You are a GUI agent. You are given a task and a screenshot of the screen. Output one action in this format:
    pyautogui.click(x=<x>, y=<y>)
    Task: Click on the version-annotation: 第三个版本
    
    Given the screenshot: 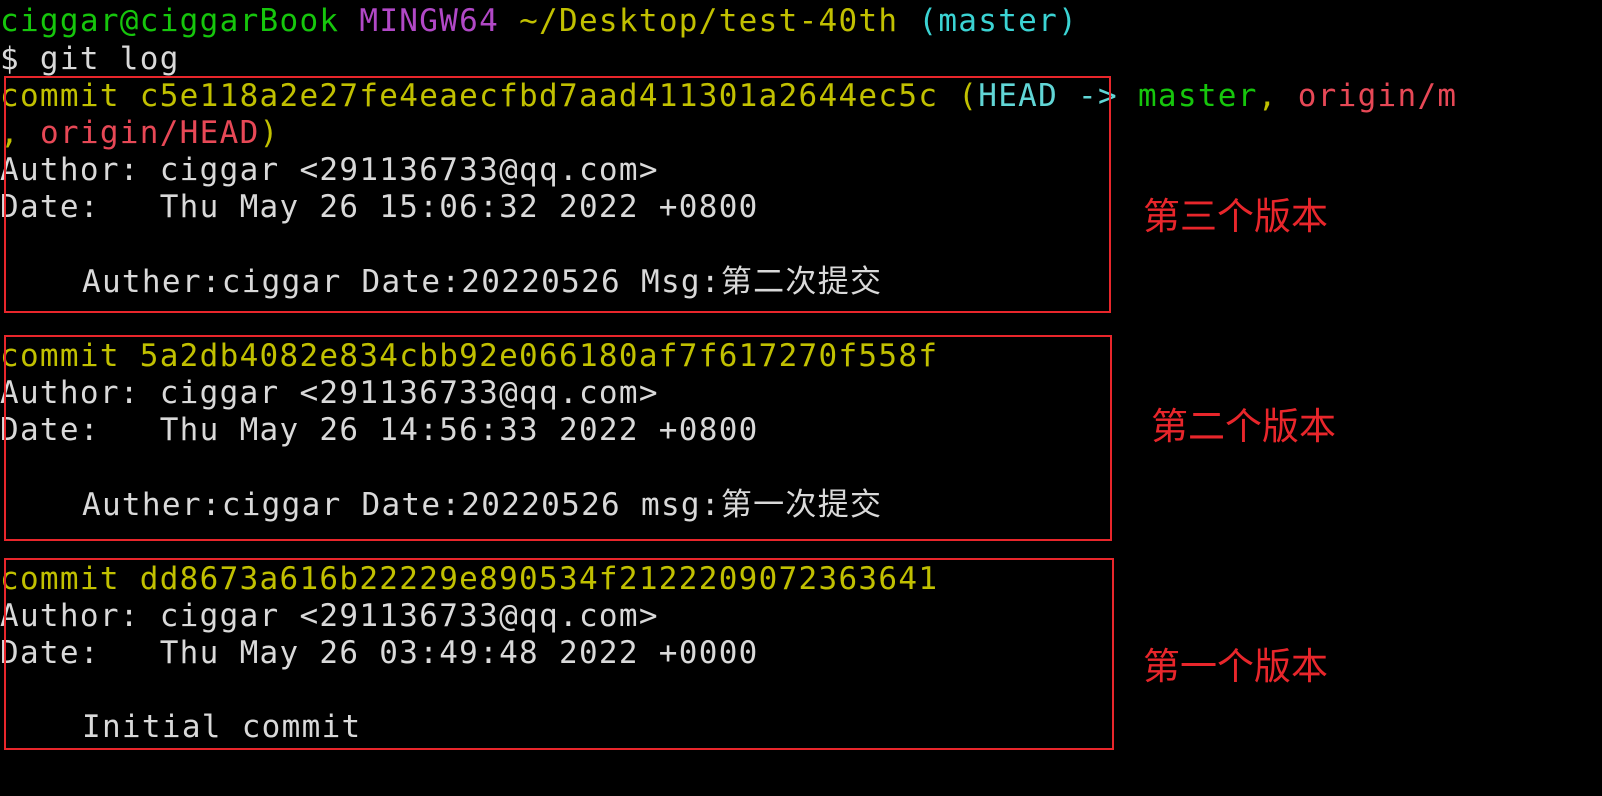 What is the action you would take?
    pyautogui.click(x=1235, y=216)
    